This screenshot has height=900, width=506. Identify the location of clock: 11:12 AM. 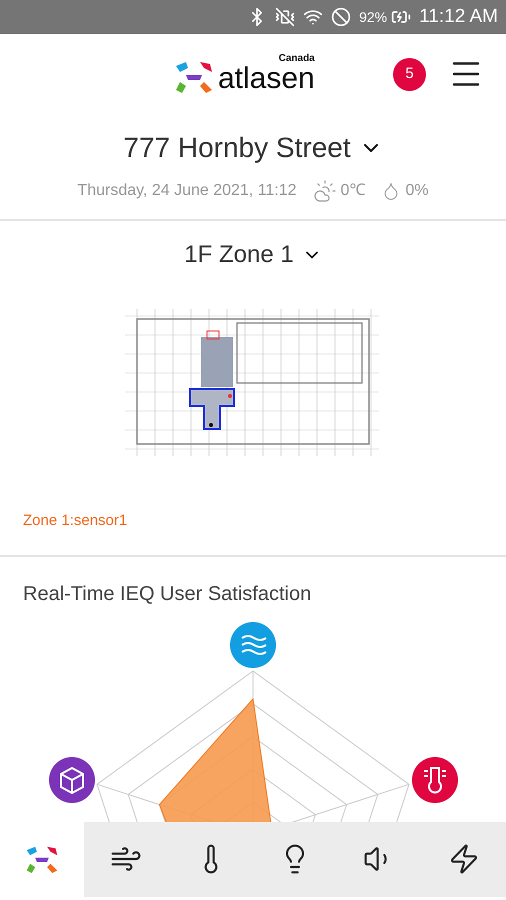
(458, 16).